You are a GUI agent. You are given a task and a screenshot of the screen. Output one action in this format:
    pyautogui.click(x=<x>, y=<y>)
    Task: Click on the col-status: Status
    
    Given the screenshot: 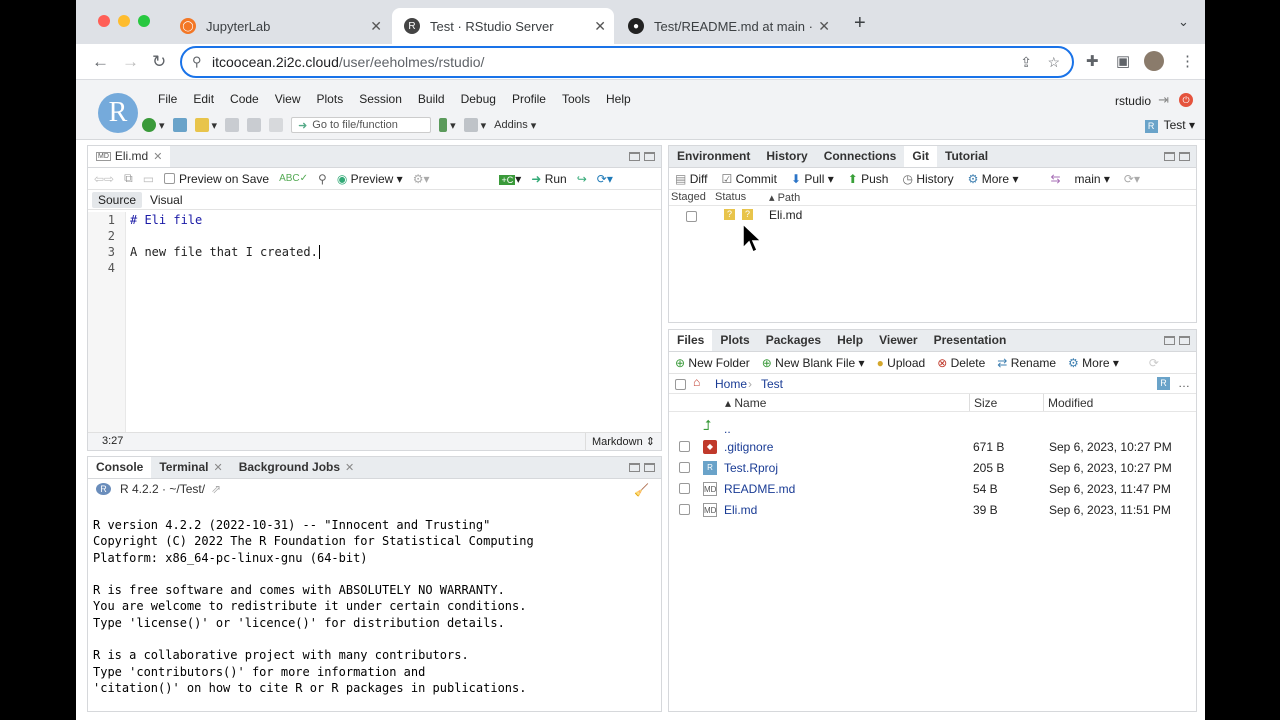 What is the action you would take?
    pyautogui.click(x=730, y=197)
    